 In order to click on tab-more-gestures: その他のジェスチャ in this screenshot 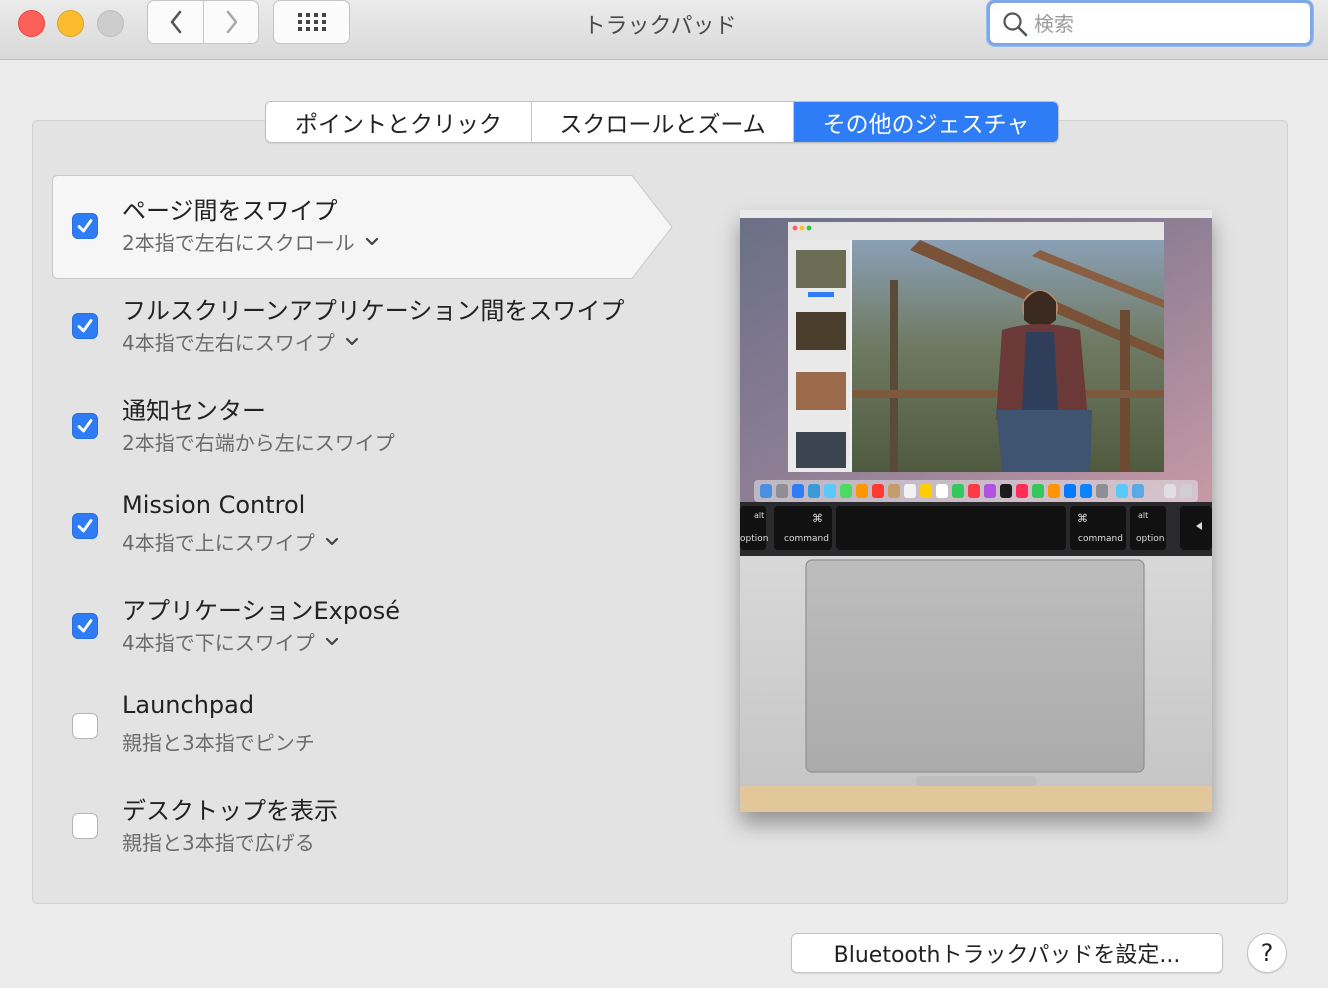, I will do `click(926, 122)`.